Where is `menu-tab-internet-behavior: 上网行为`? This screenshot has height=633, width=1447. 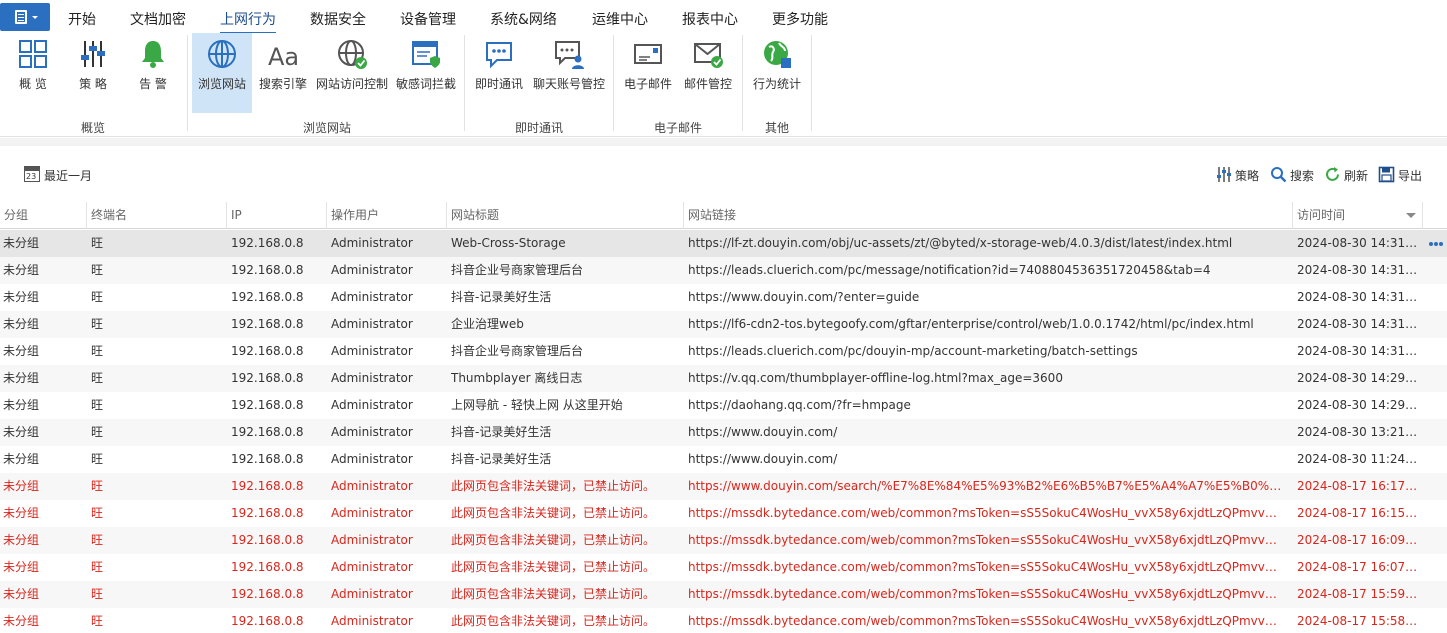
menu-tab-internet-behavior: 上网行为 is located at coordinates (248, 21).